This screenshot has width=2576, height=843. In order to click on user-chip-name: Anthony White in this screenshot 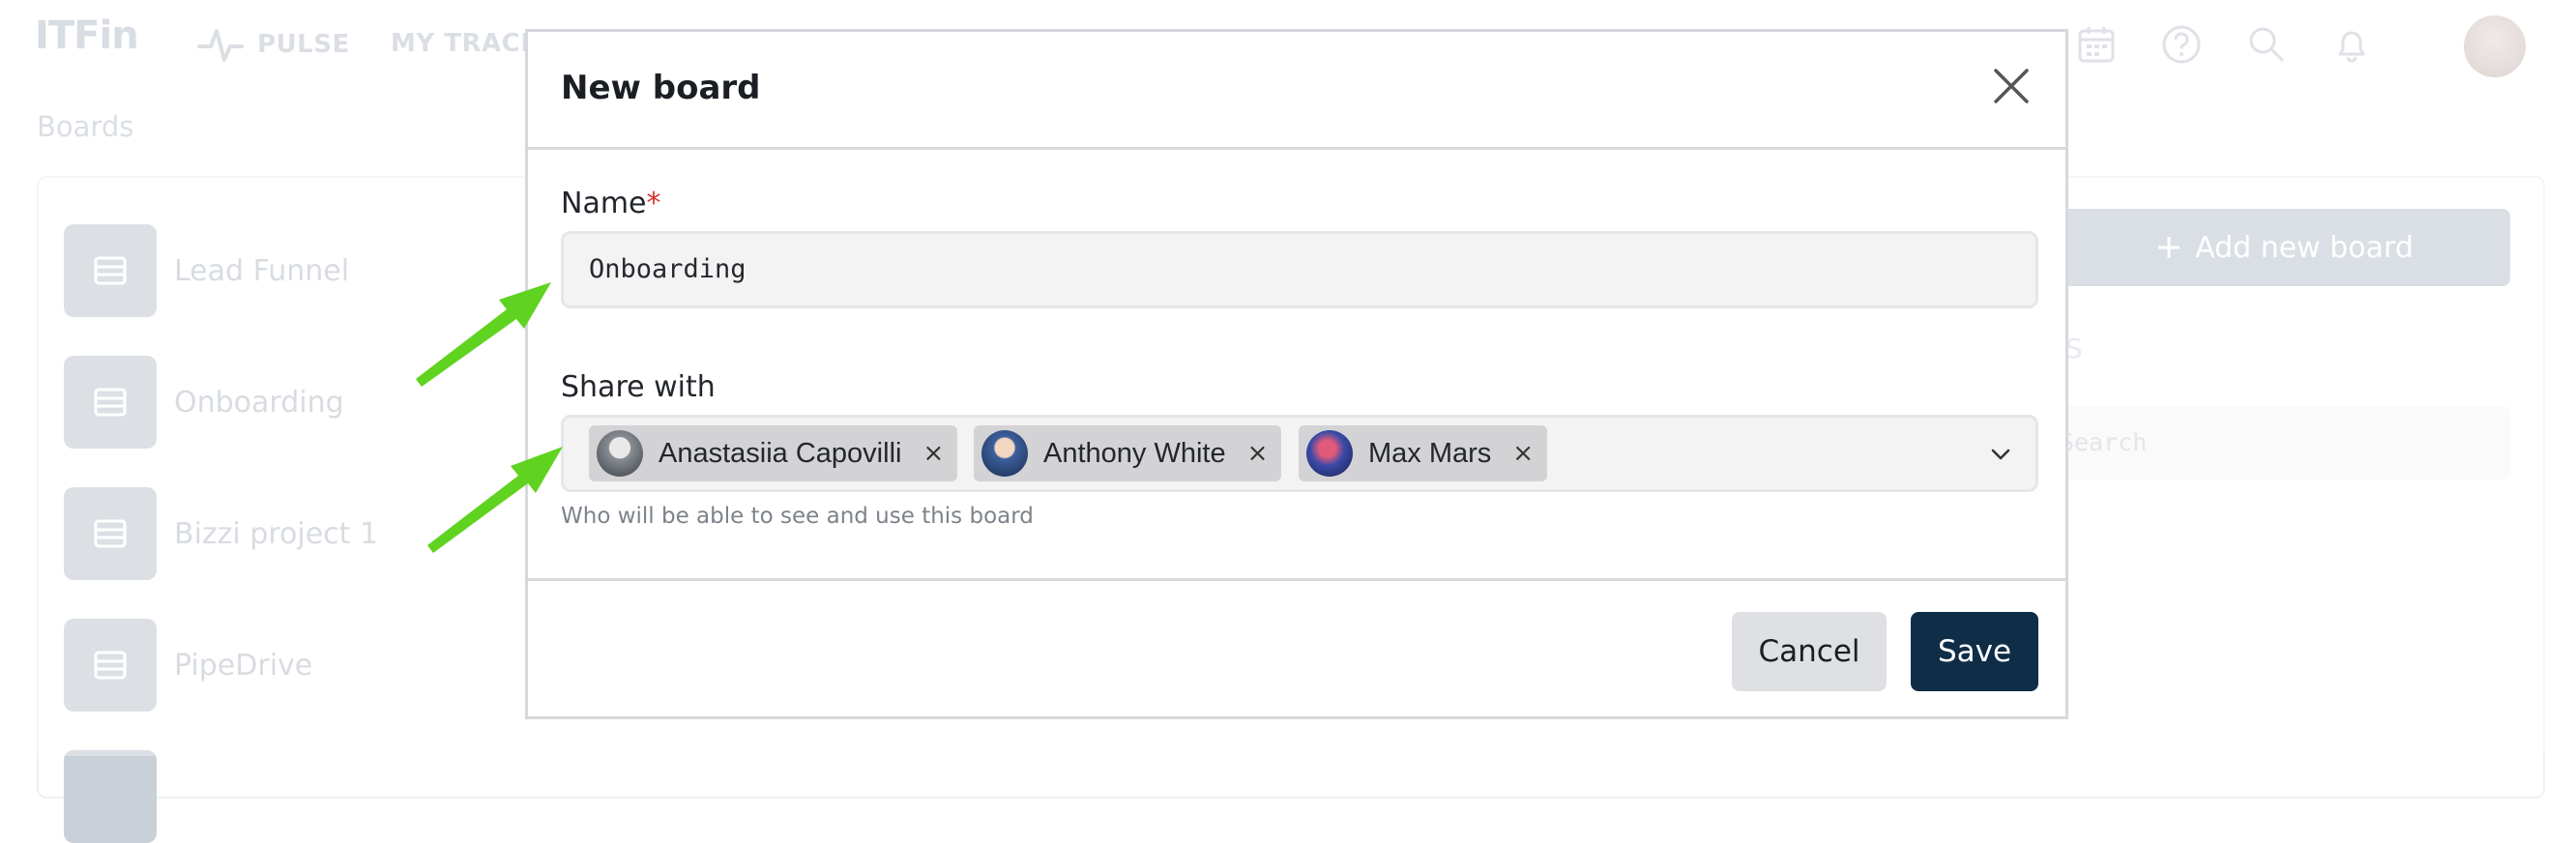, I will do `click(1134, 453)`.